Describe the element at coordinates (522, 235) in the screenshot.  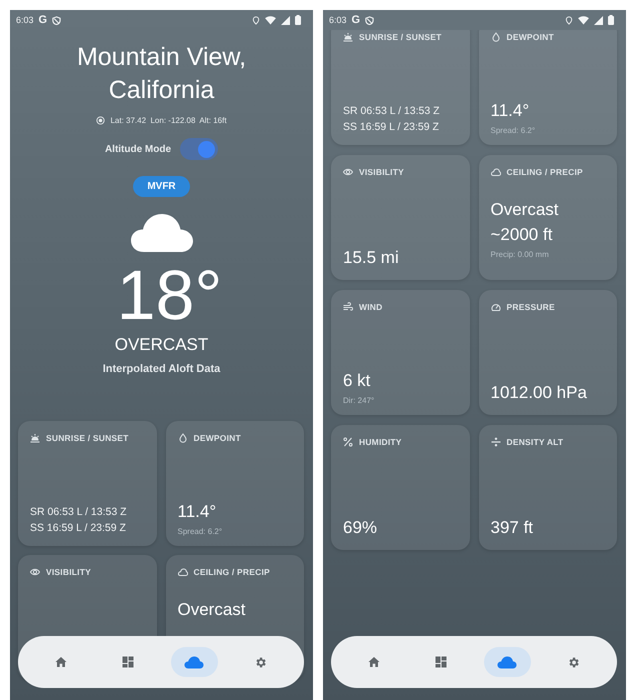
I see `card-value: ~2000 ft` at that location.